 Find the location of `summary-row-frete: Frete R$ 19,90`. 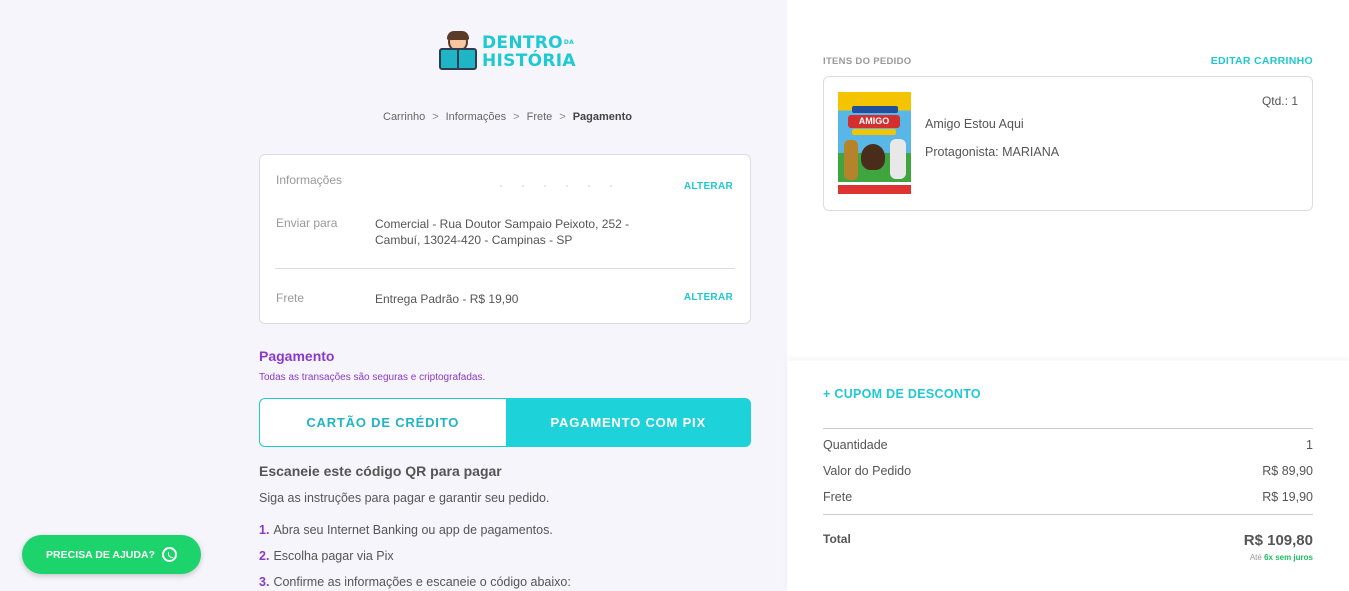

summary-row-frete: Frete R$ 19,90 is located at coordinates (1068, 497).